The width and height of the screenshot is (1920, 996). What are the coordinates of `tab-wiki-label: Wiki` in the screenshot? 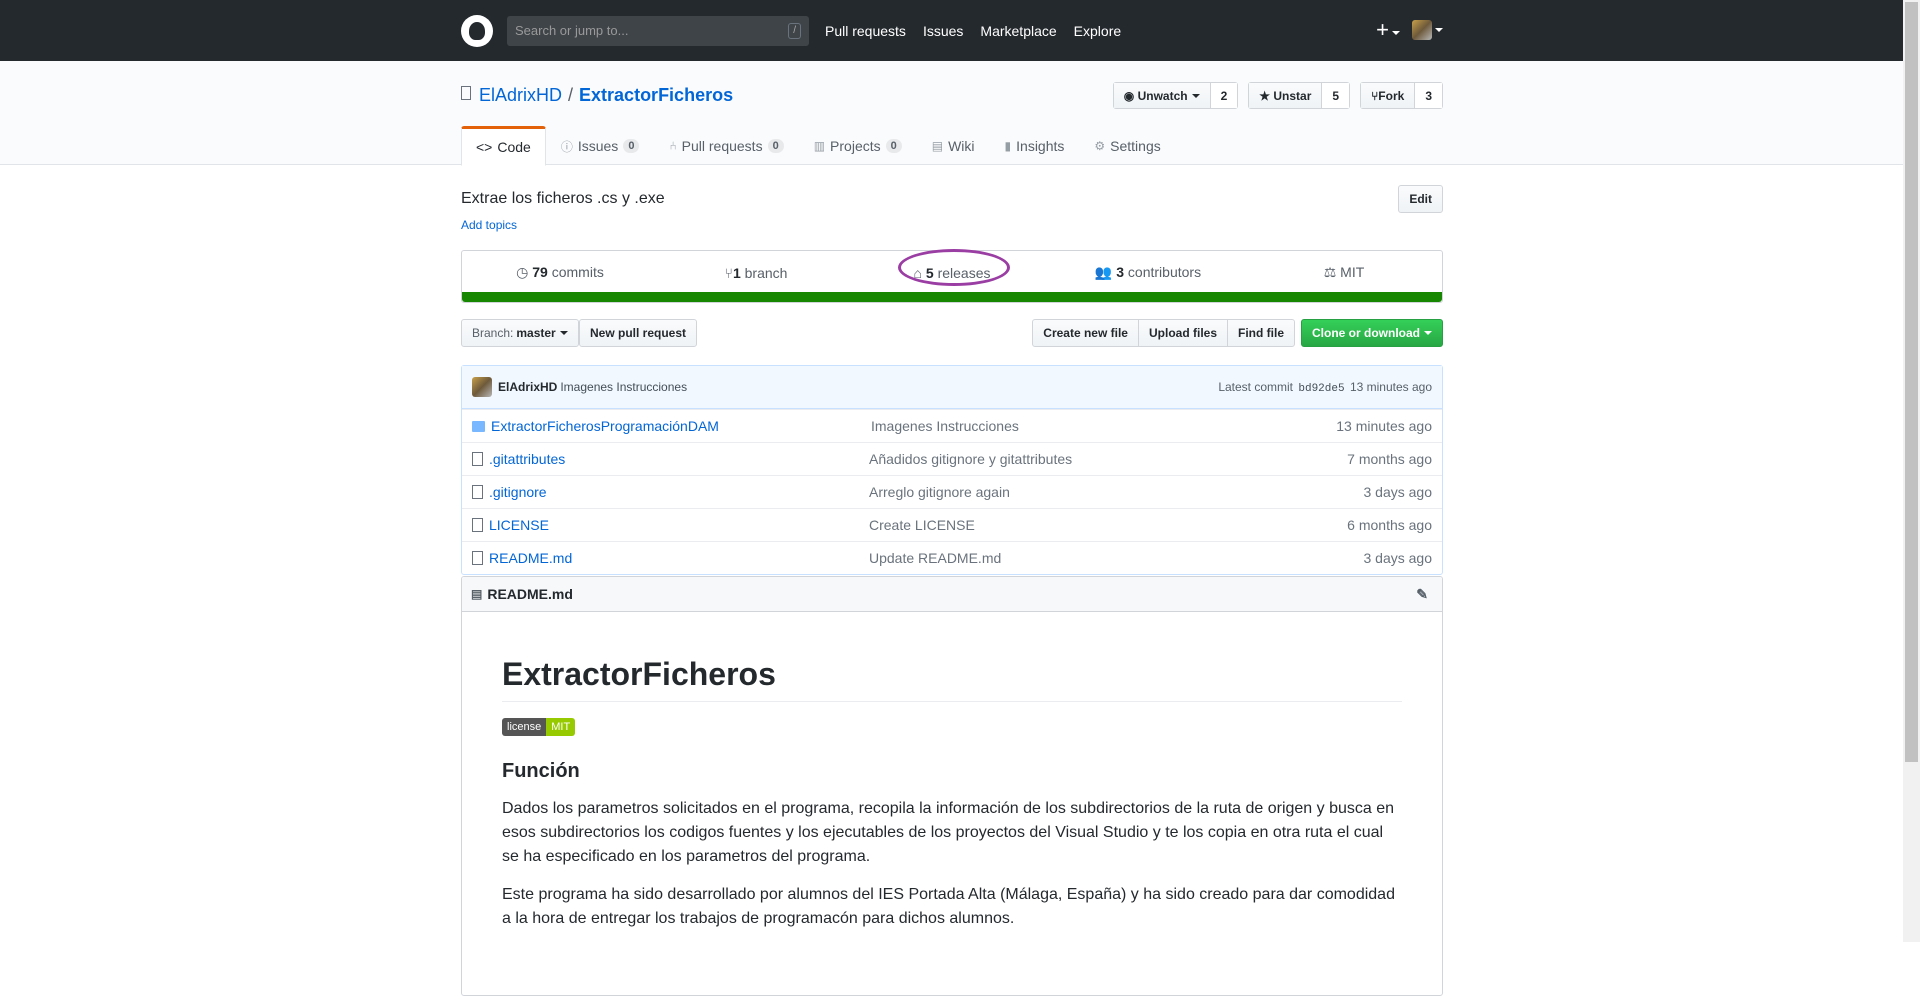 It's located at (961, 146).